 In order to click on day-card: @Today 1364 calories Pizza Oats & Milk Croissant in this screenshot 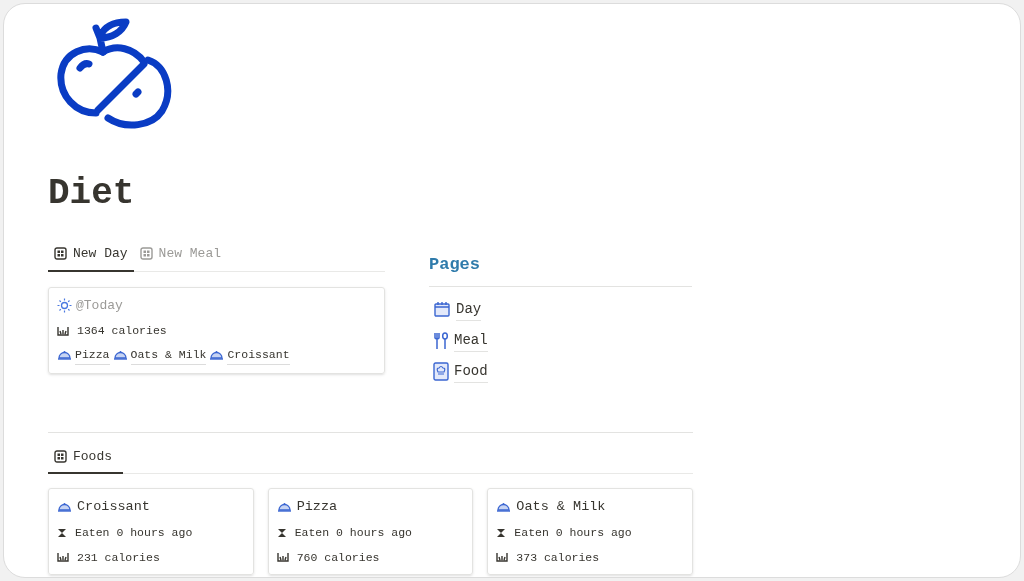, I will do `click(216, 330)`.